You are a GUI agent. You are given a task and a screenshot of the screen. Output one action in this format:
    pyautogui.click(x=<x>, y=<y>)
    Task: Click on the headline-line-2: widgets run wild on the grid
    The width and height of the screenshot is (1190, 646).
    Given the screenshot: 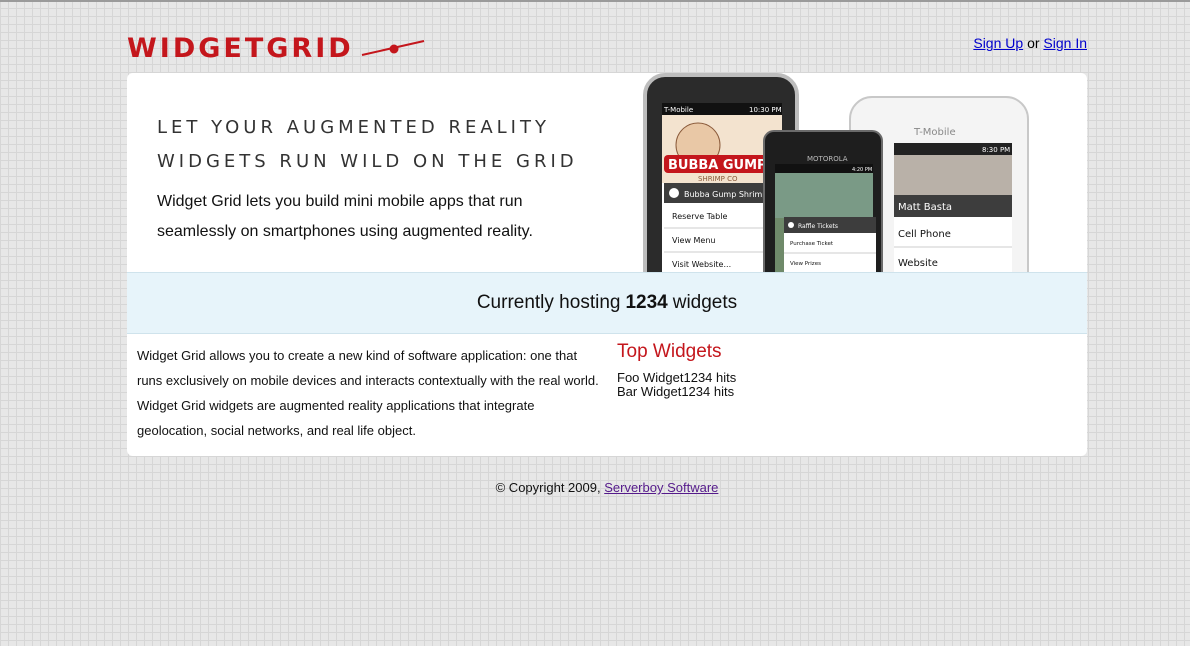 What is the action you would take?
    pyautogui.click(x=367, y=161)
    